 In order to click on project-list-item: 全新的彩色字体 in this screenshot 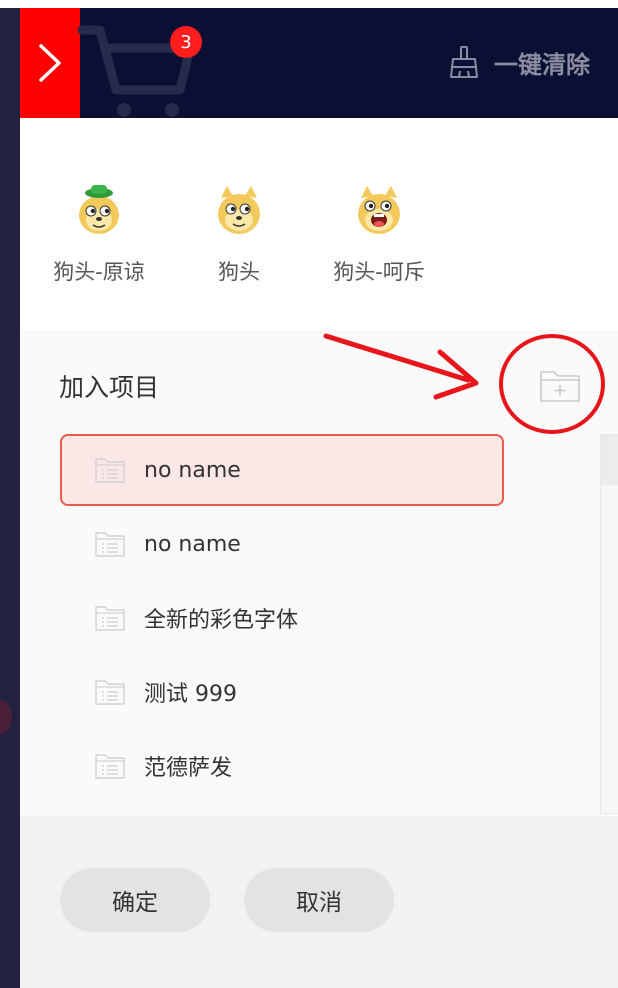, I will do `click(282, 618)`.